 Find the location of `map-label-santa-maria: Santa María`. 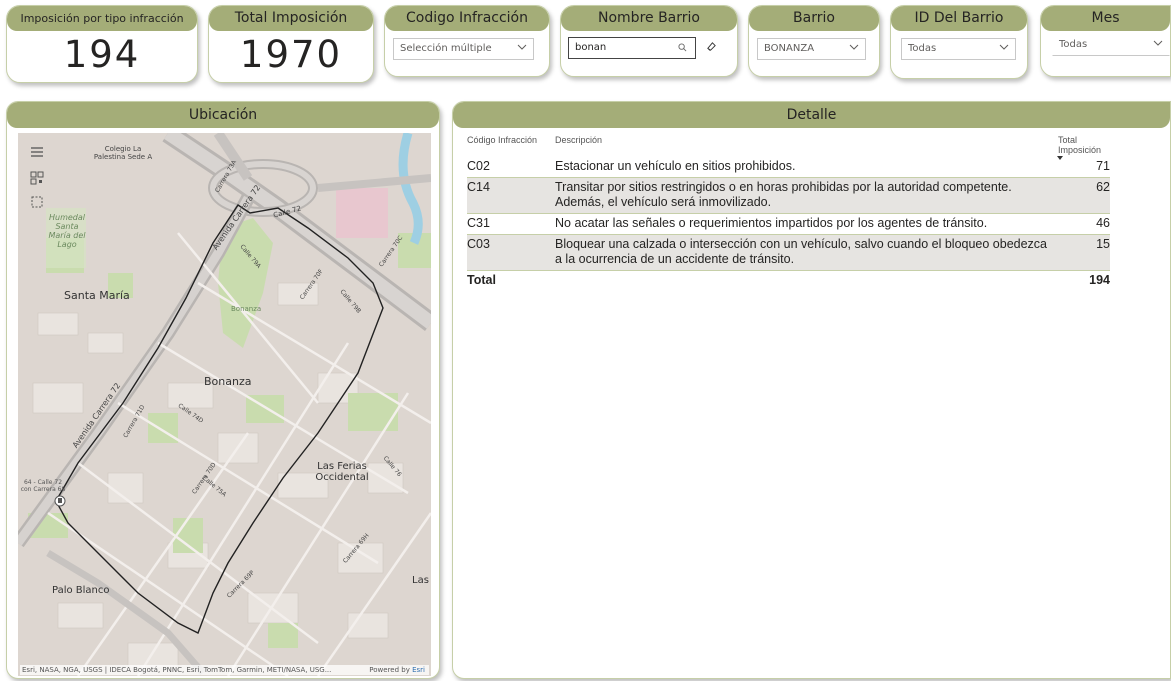

map-label-santa-maria: Santa María is located at coordinates (97, 295).